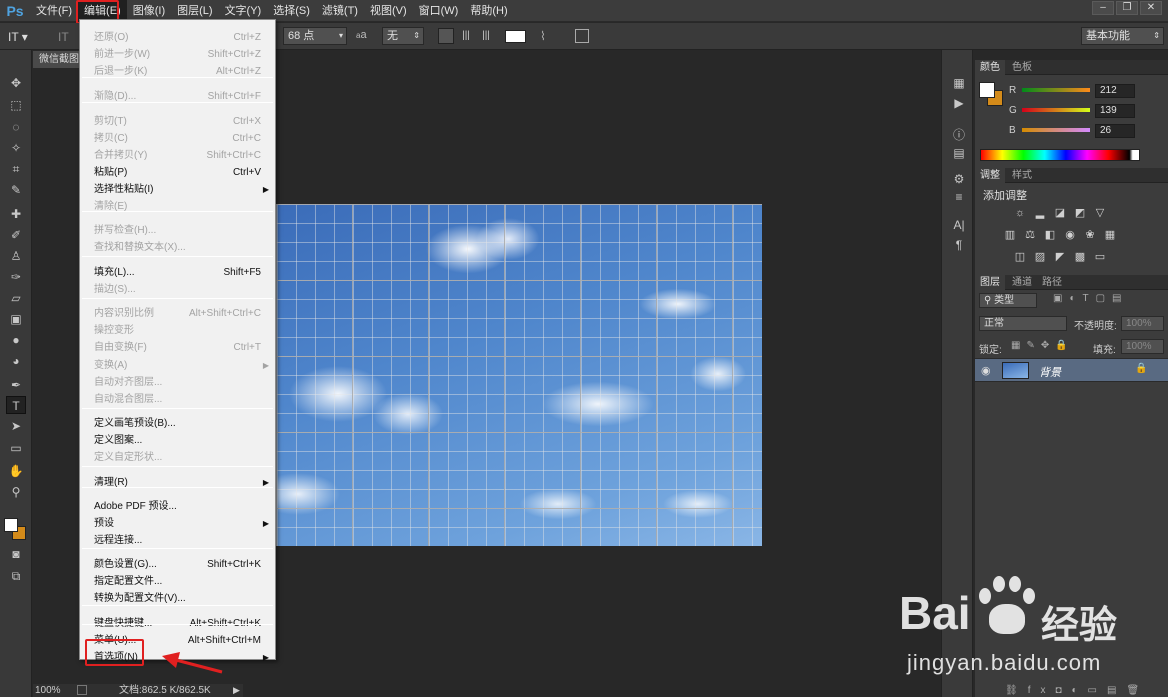  Describe the element at coordinates (340, 11) in the screenshot. I see `menu-6: 滤镜(T)` at that location.